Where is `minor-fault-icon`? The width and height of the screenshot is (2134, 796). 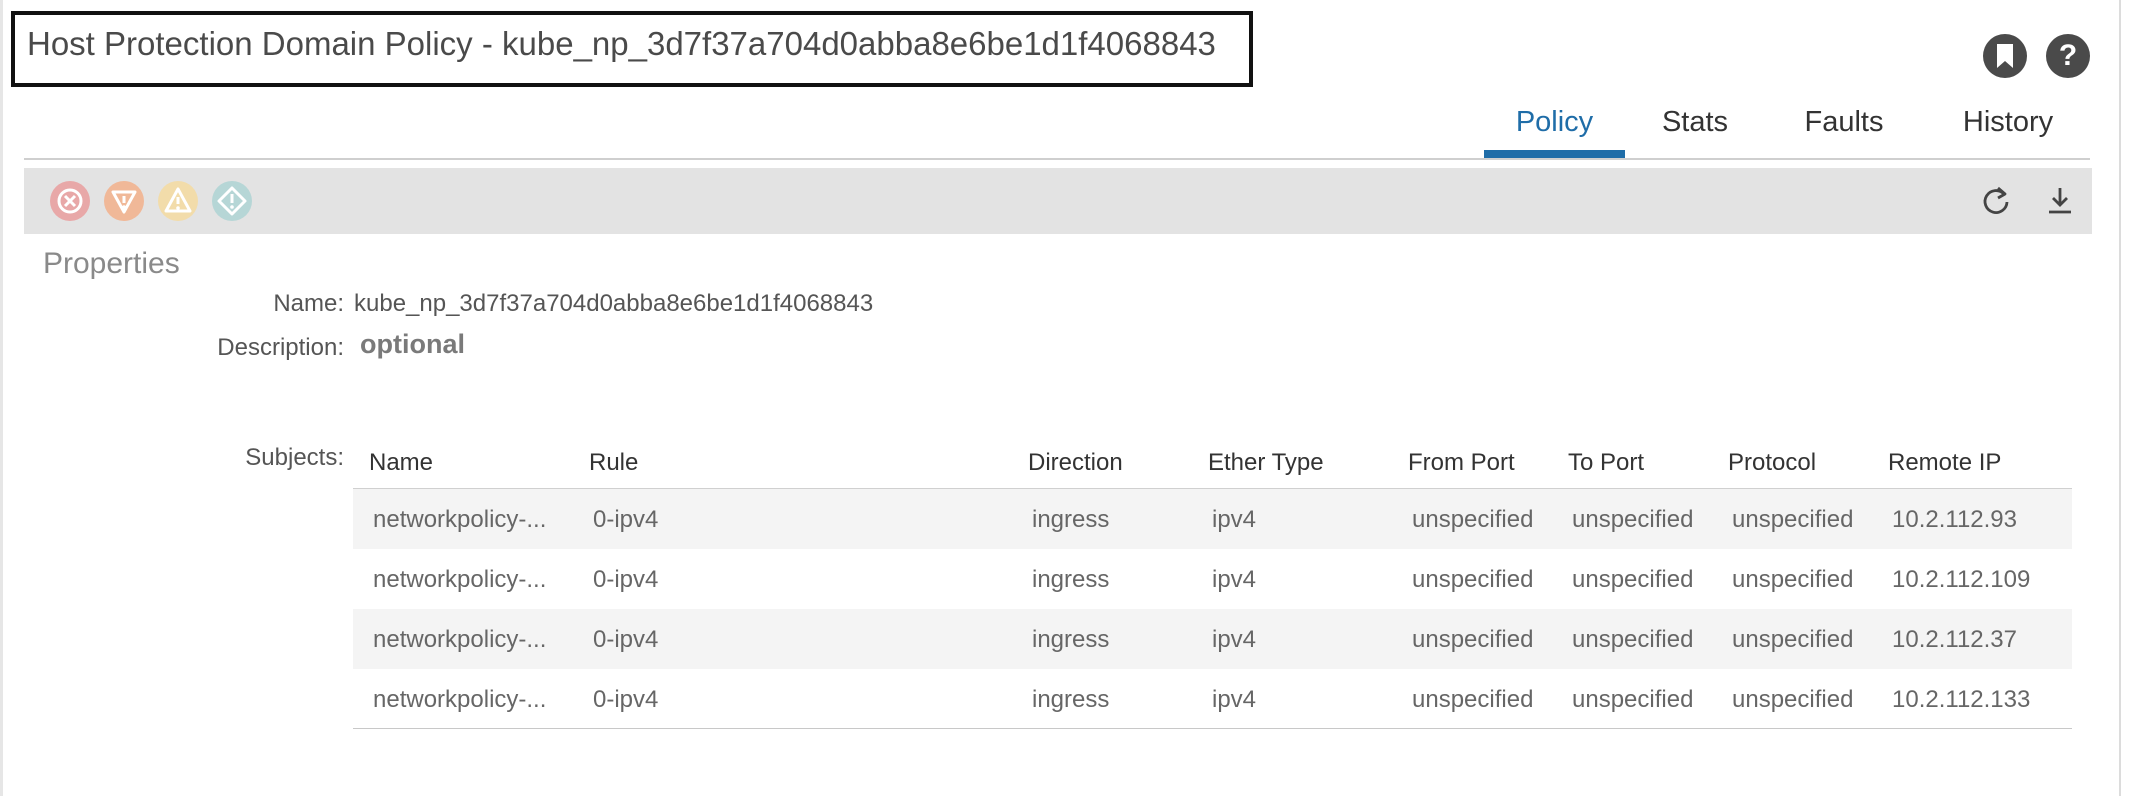
minor-fault-icon is located at coordinates (178, 201).